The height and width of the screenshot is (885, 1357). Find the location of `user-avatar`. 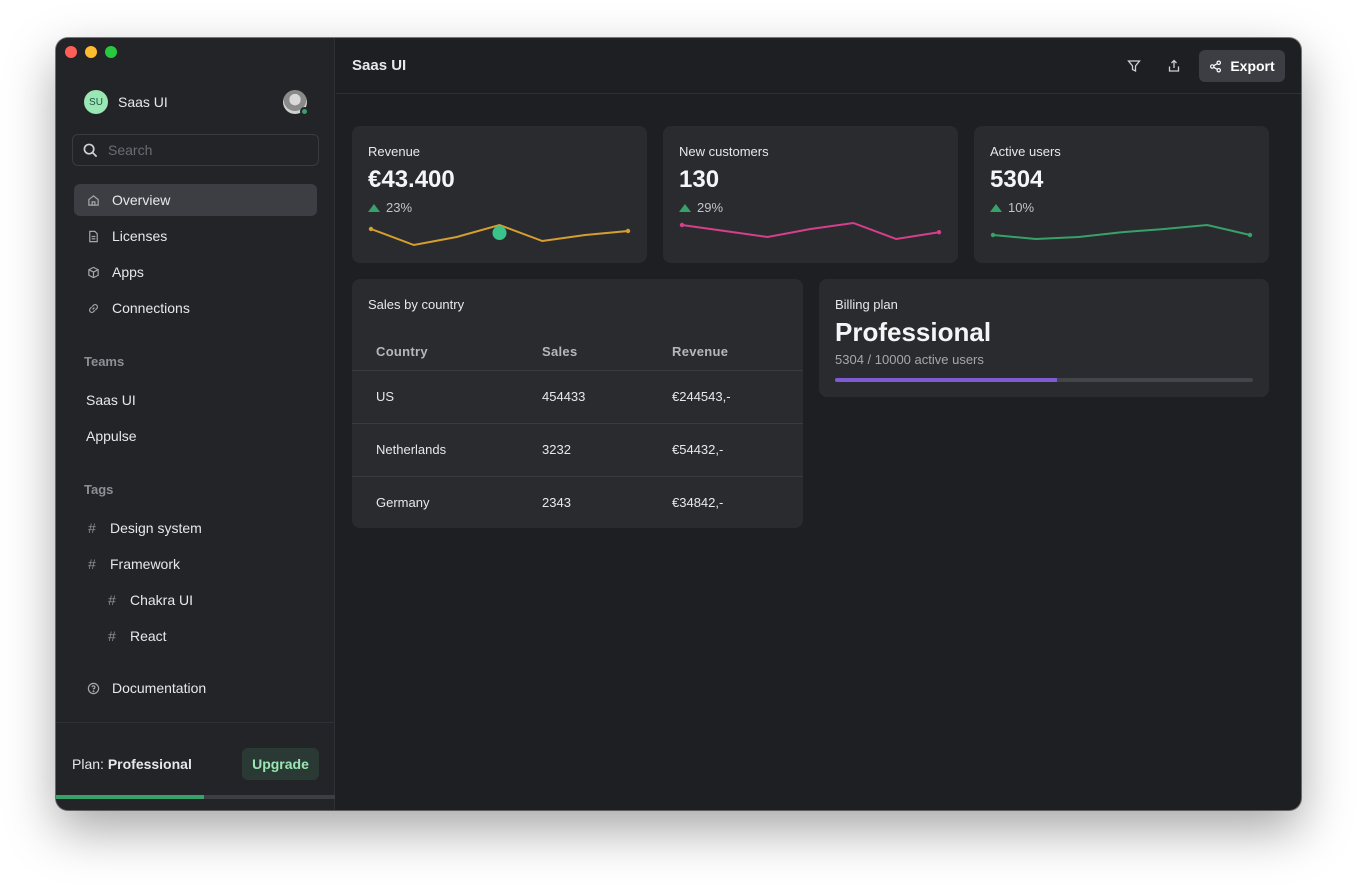

user-avatar is located at coordinates (296, 103).